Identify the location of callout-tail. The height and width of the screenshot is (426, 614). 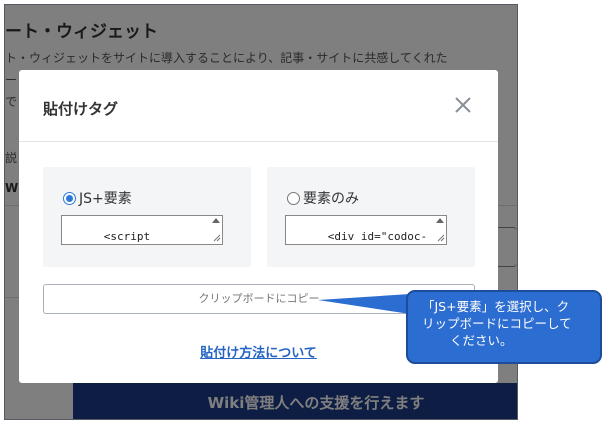
(364, 304).